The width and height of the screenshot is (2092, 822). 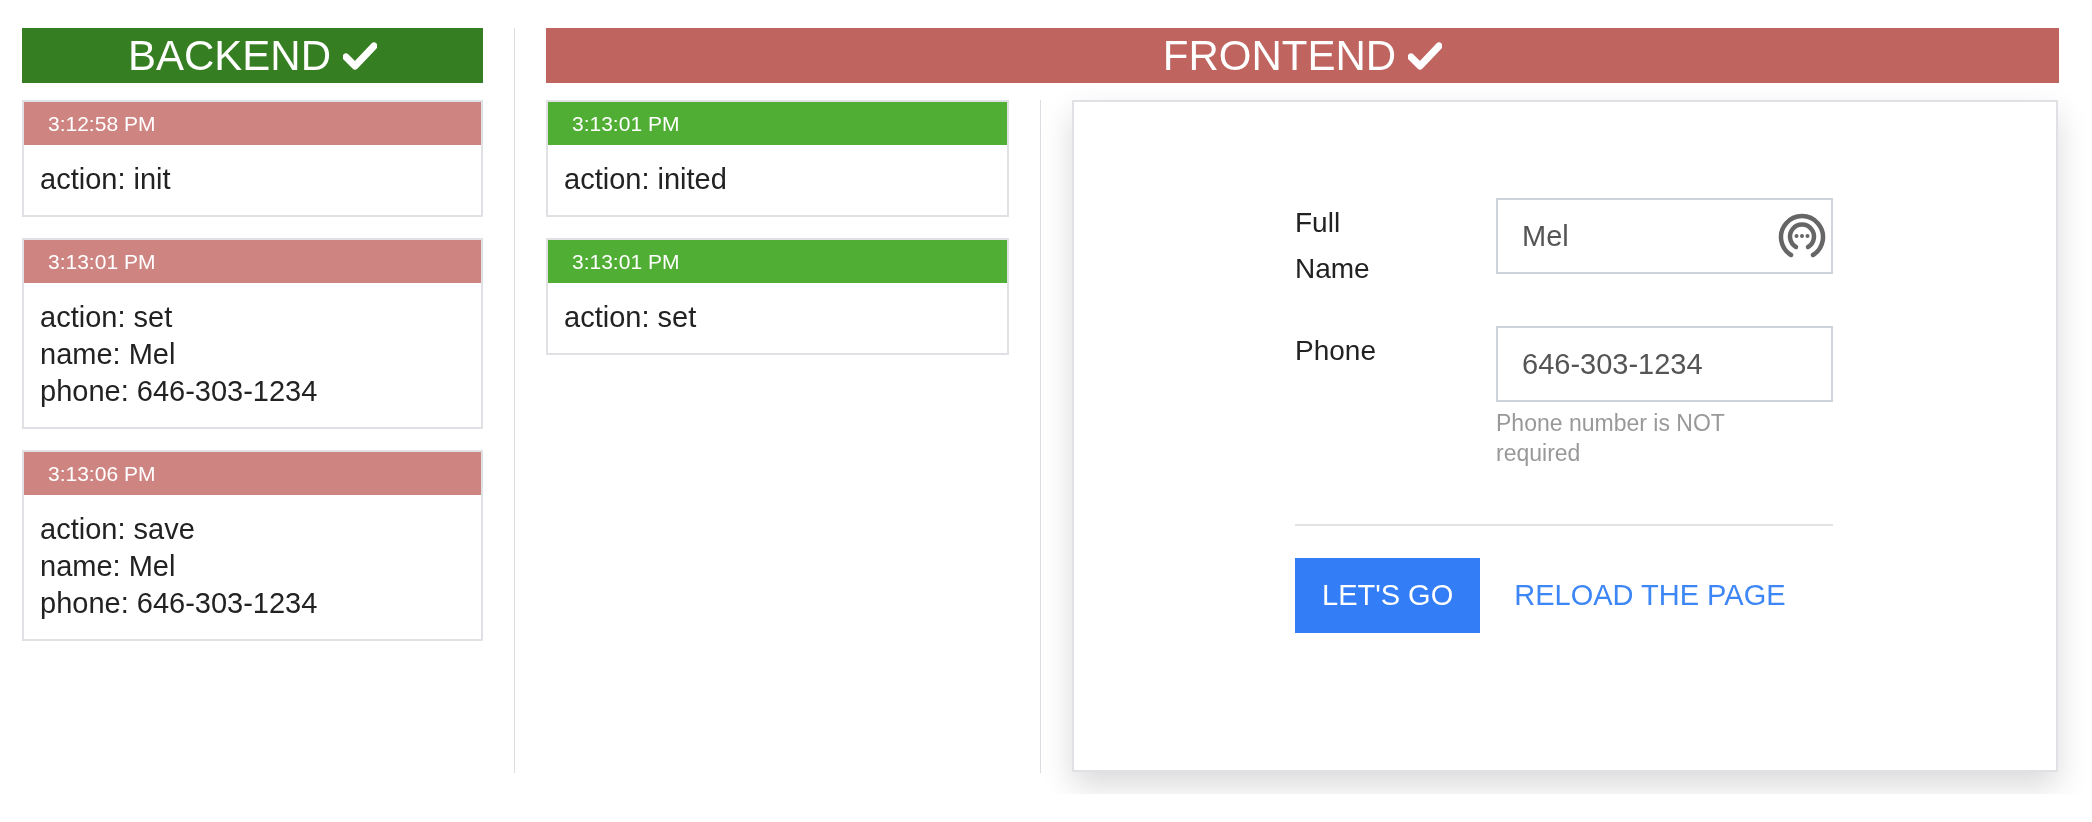 What do you see at coordinates (1611, 438) in the screenshot?
I see `help-text: Phone number is NOT required` at bounding box center [1611, 438].